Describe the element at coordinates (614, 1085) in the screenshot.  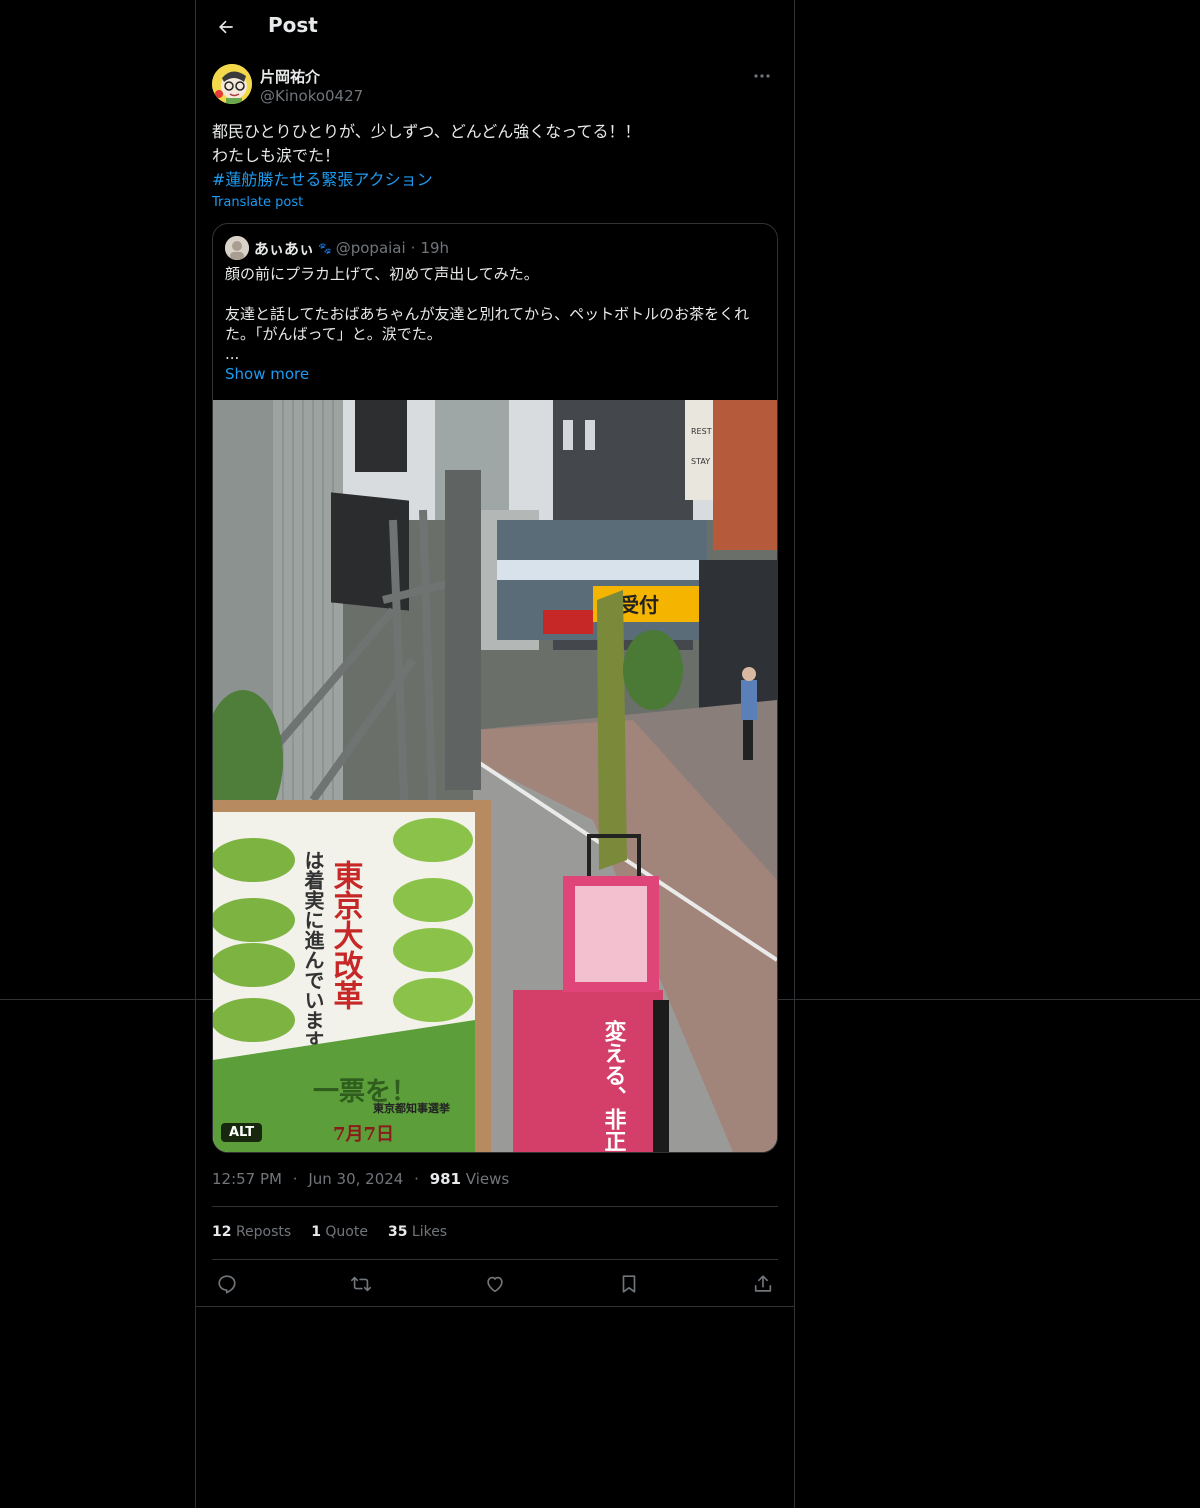
I see `bag-text: 変える、非正規労働者のために。` at that location.